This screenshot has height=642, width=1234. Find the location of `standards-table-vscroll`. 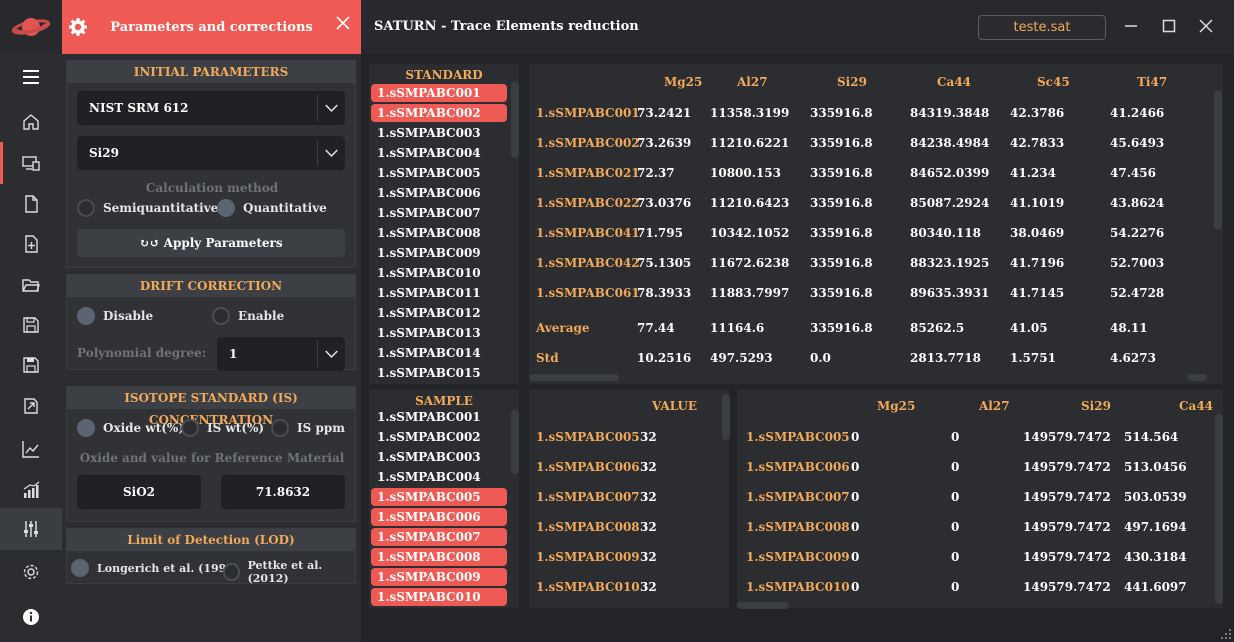

standards-table-vscroll is located at coordinates (1218, 160).